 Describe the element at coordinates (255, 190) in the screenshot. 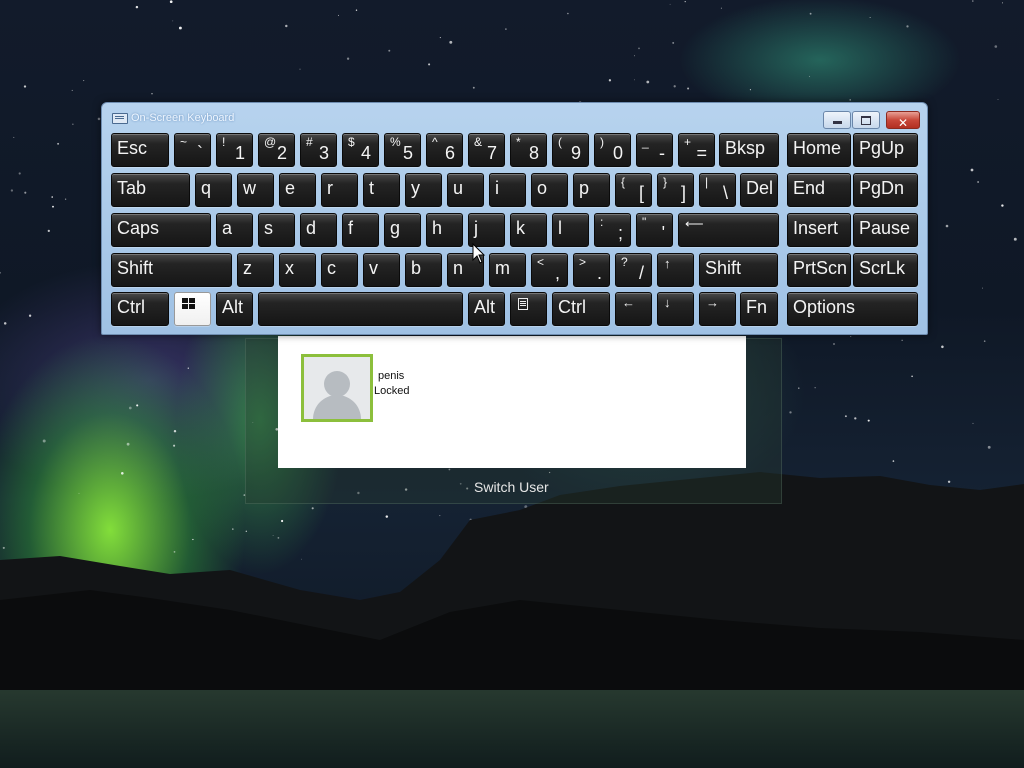

I see `key-w: w` at that location.